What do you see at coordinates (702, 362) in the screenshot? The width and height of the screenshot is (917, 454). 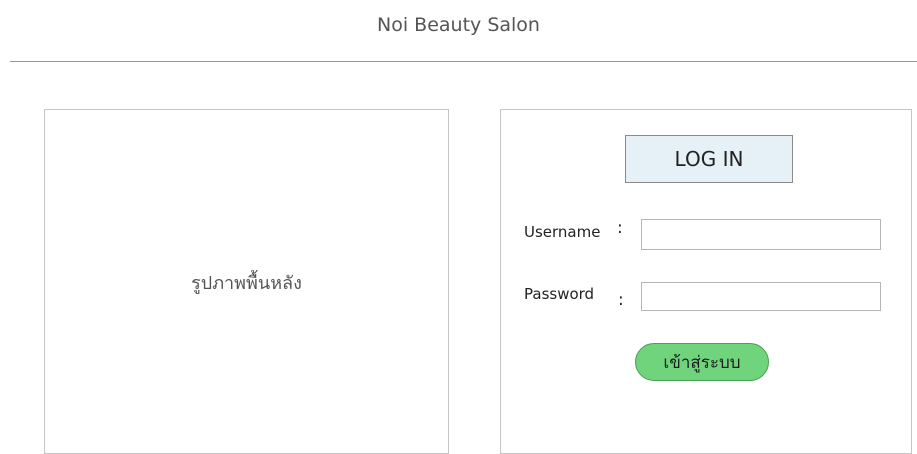 I see `login-submit-button: เข้าสู่ระบบ` at bounding box center [702, 362].